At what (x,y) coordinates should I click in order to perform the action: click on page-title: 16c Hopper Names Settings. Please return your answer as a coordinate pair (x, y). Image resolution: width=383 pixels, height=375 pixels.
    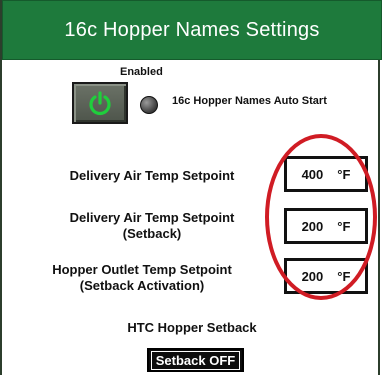
    Looking at the image, I should click on (192, 29).